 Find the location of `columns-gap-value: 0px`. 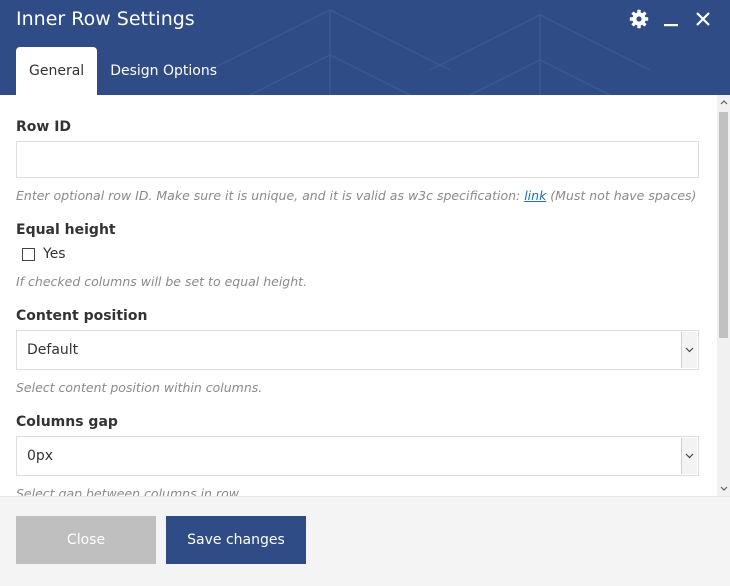

columns-gap-value: 0px is located at coordinates (40, 456).